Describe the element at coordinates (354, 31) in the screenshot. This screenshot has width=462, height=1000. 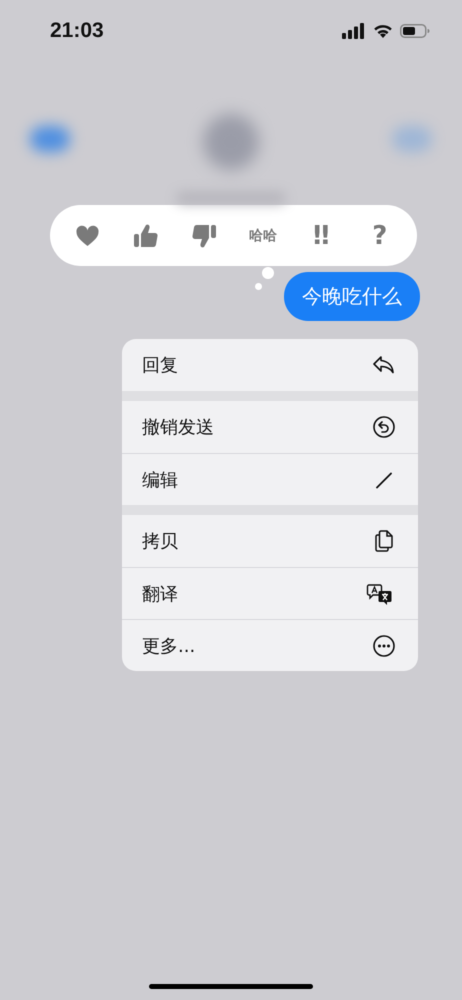
I see `signal-icon` at that location.